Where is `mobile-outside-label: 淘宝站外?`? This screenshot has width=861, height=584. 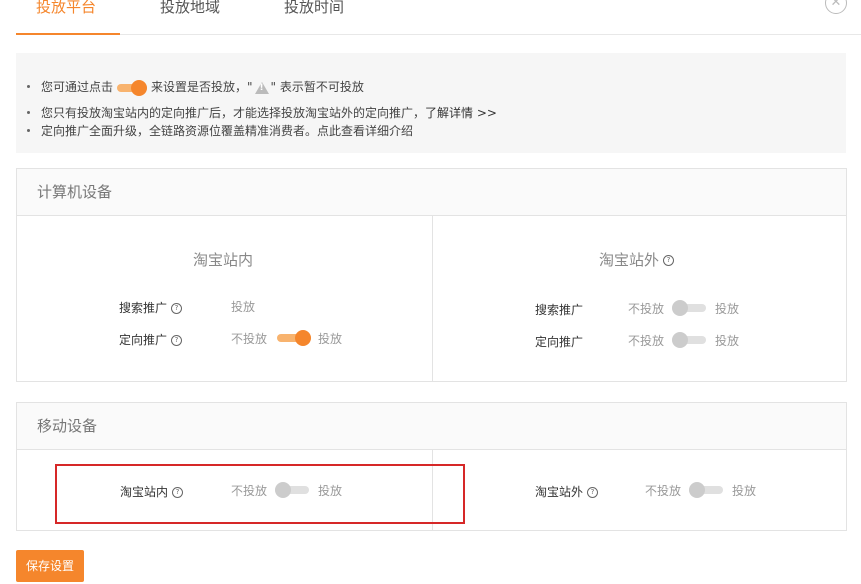
mobile-outside-label: 淘宝站外? is located at coordinates (567, 491).